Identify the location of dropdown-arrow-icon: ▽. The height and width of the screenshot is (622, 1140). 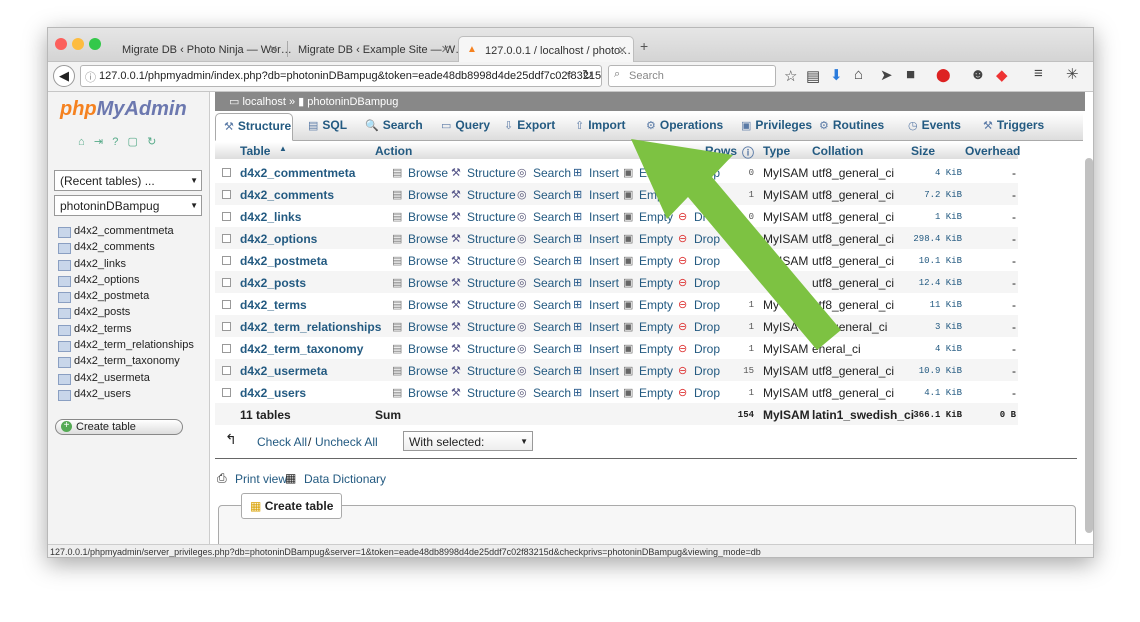
(569, 75).